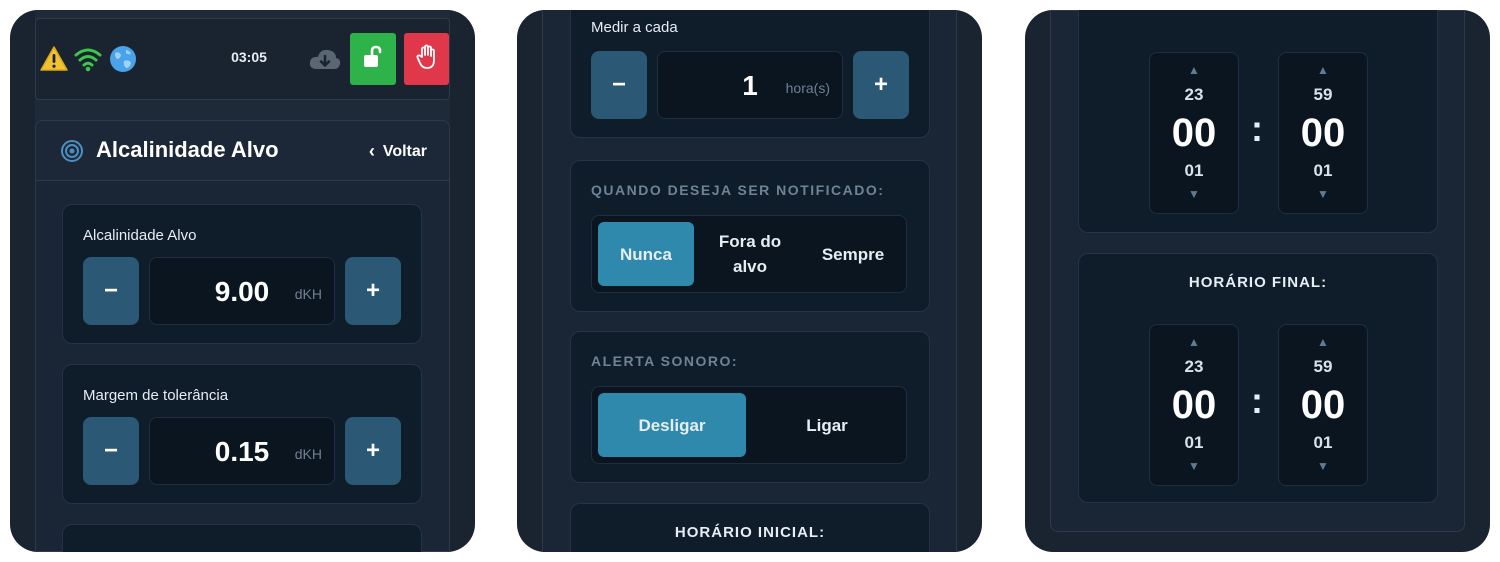  Describe the element at coordinates (1323, 466) in the screenshot. I see `end-minute-down-icon: ▼` at that location.